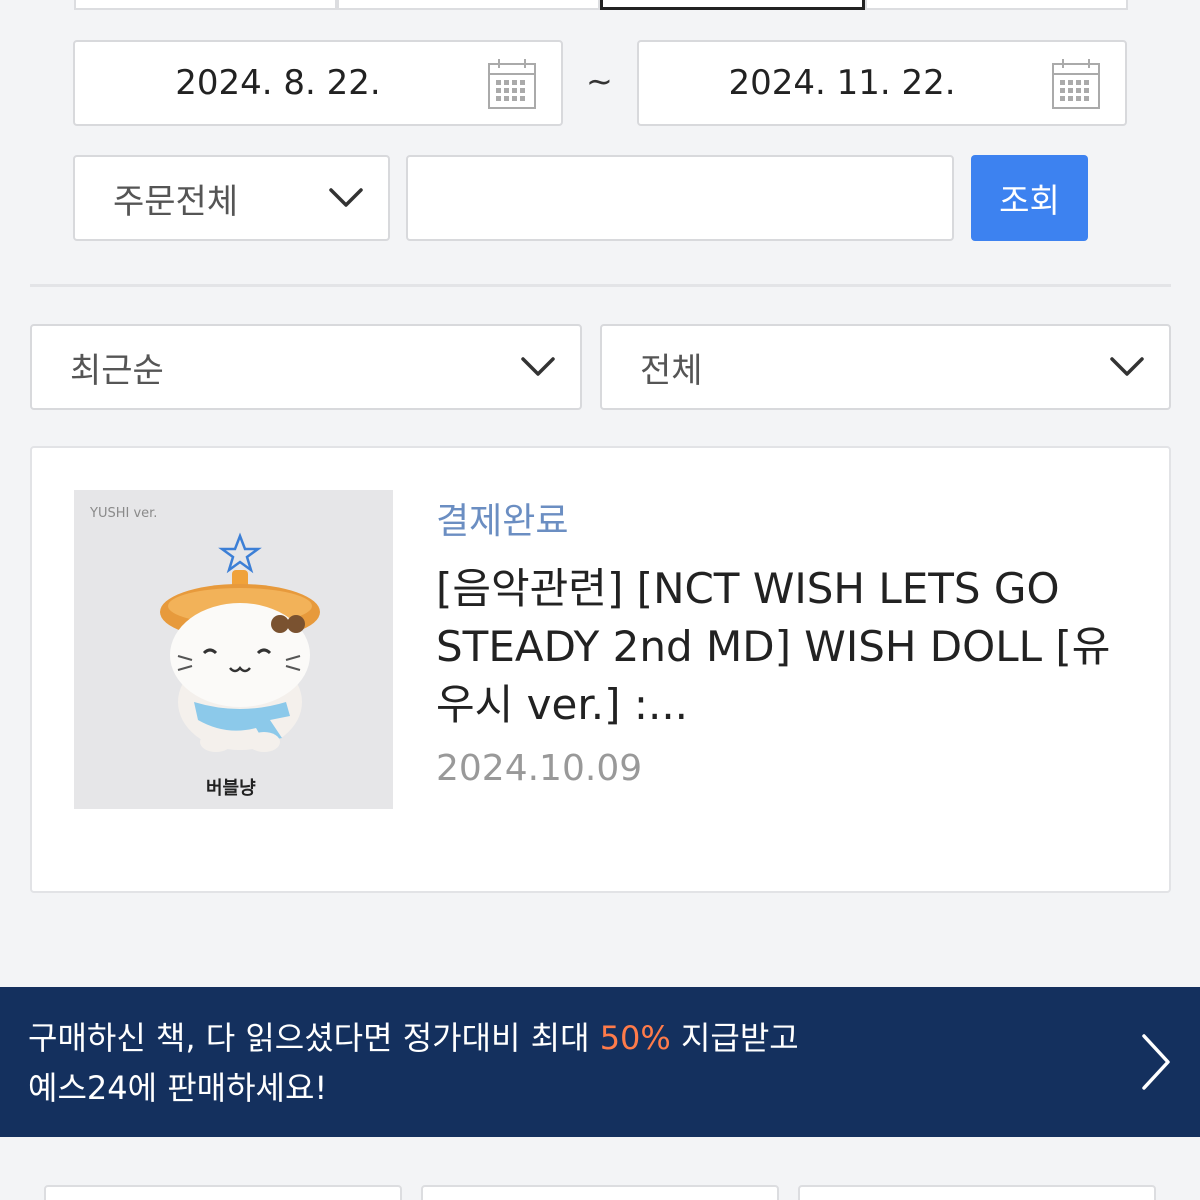 The image size is (1200, 1200). Describe the element at coordinates (278, 83) in the screenshot. I see `start-date-value: 2024. 8. 22.` at that location.